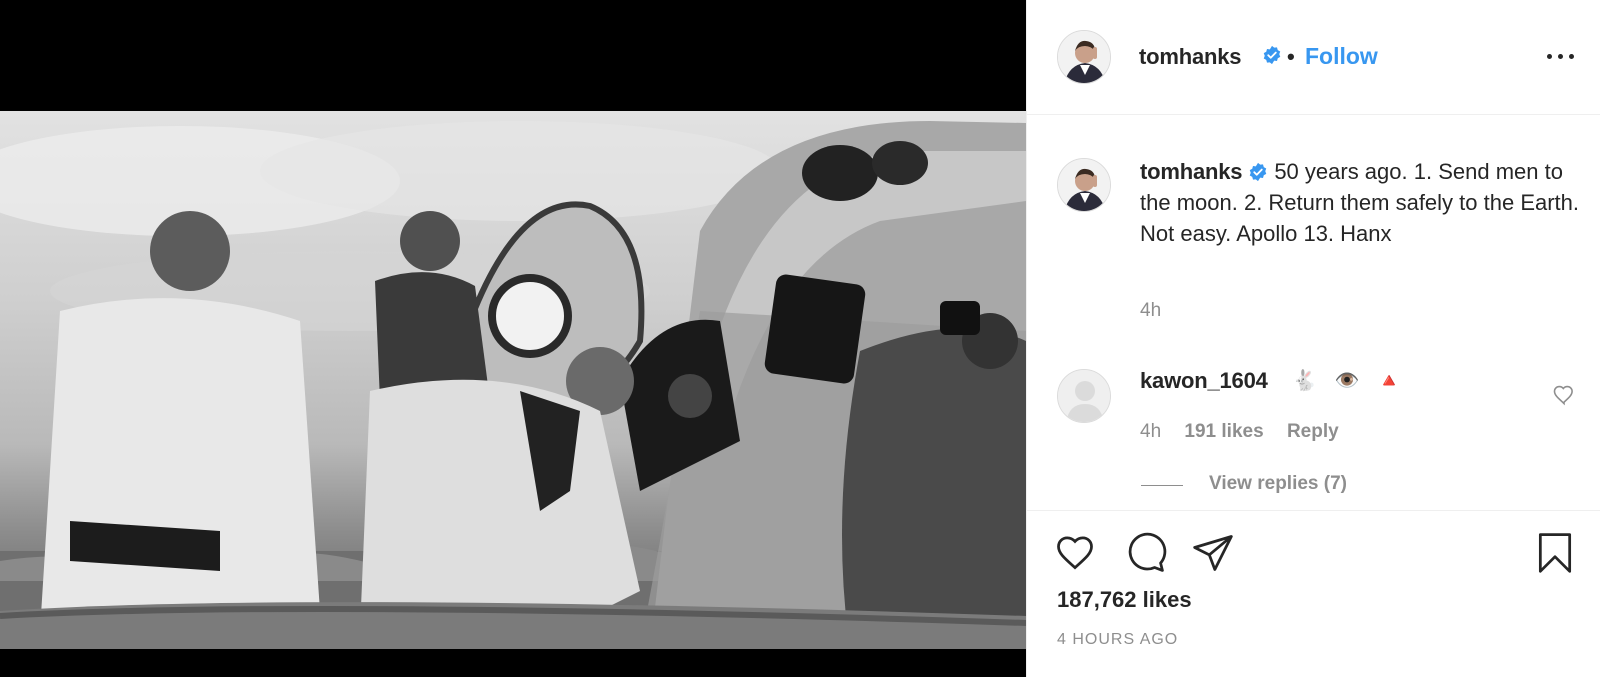  Describe the element at coordinates (1117, 640) in the screenshot. I see `post-timestamp: 4 HOURS AGO` at that location.